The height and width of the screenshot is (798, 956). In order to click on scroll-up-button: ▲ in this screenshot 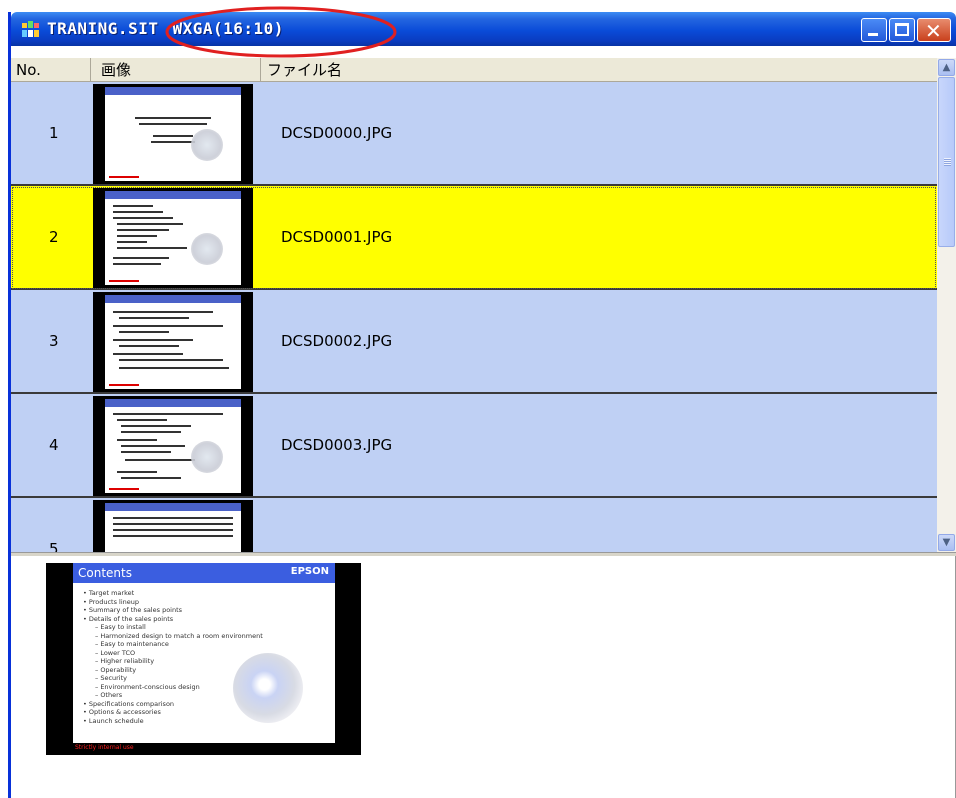, I will do `click(946, 67)`.